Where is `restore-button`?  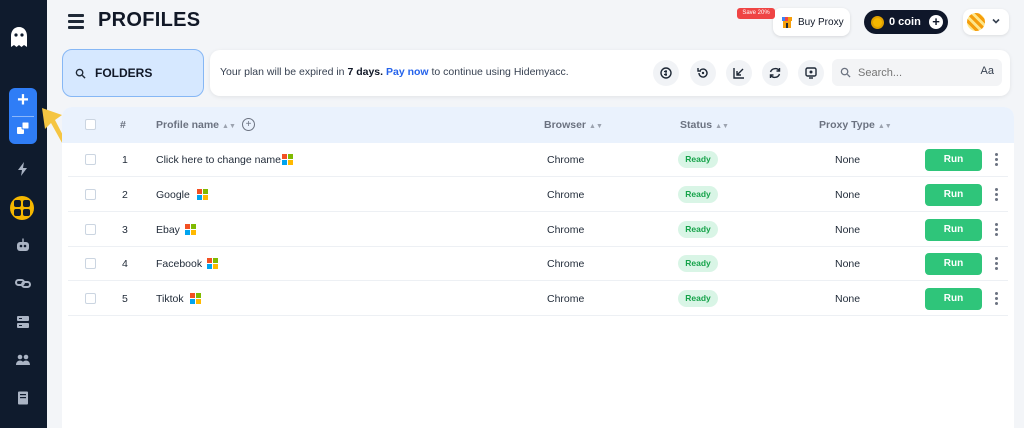 restore-button is located at coordinates (703, 73).